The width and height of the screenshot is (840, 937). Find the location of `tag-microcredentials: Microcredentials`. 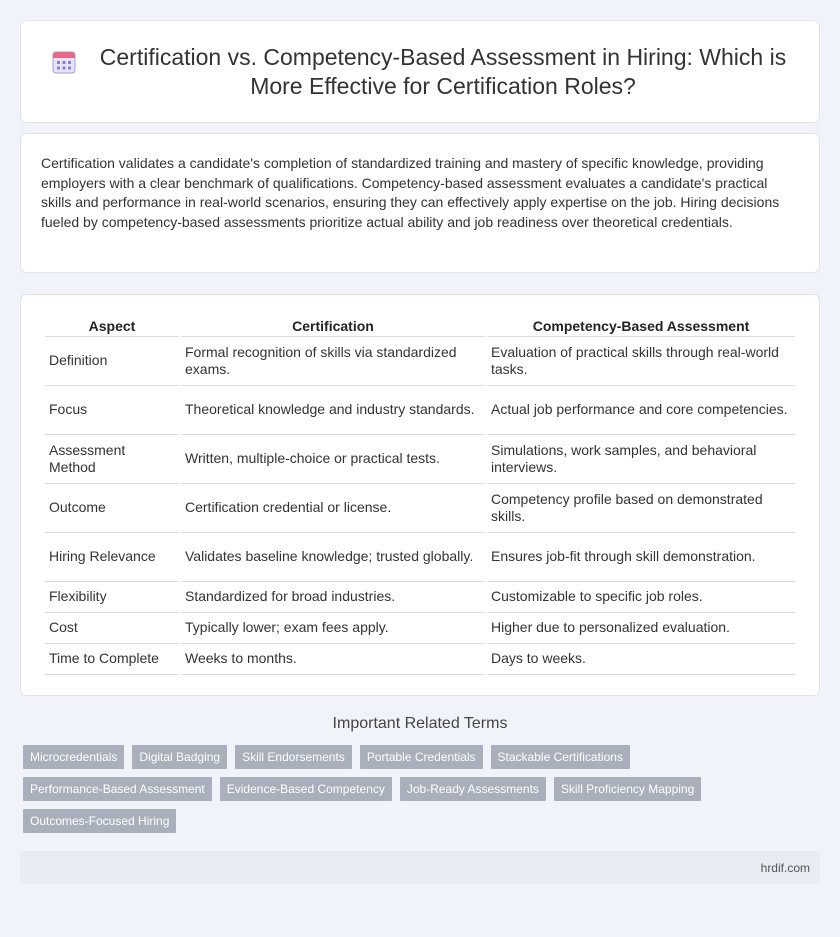

tag-microcredentials: Microcredentials is located at coordinates (74, 757).